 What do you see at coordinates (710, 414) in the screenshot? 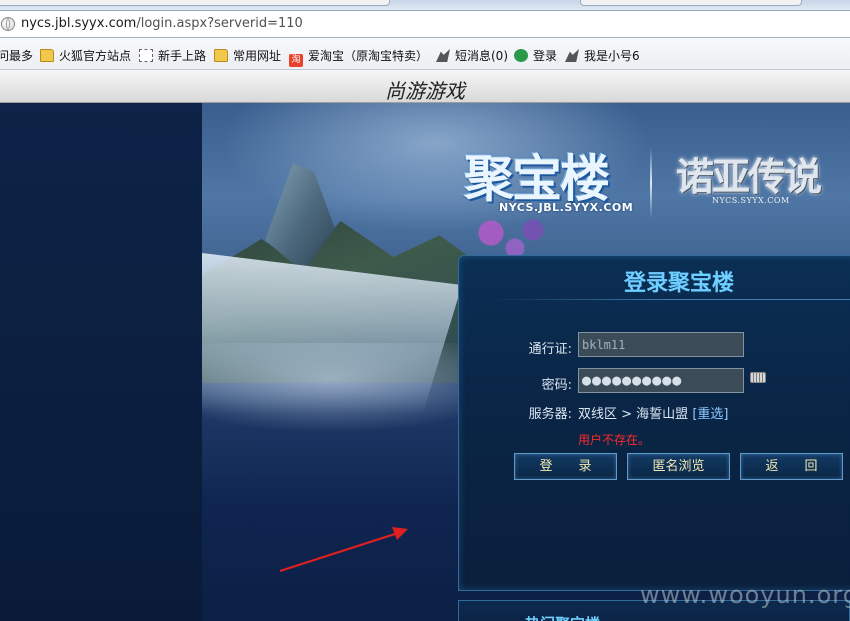
I see `reselect-server-link: [重选]` at bounding box center [710, 414].